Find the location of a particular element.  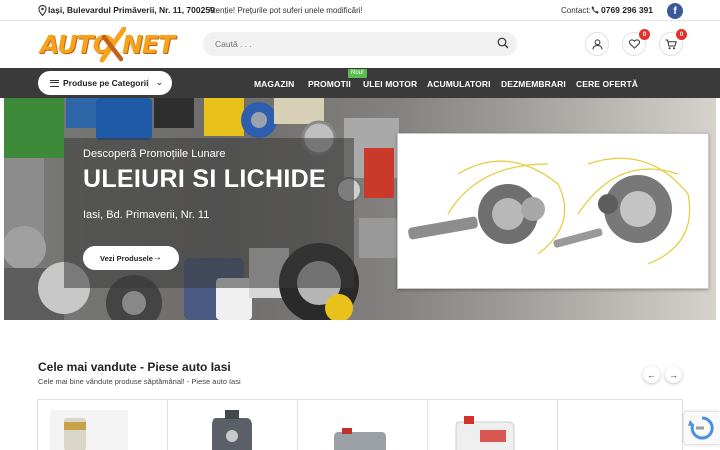

new-badge: Nou! is located at coordinates (357, 73).